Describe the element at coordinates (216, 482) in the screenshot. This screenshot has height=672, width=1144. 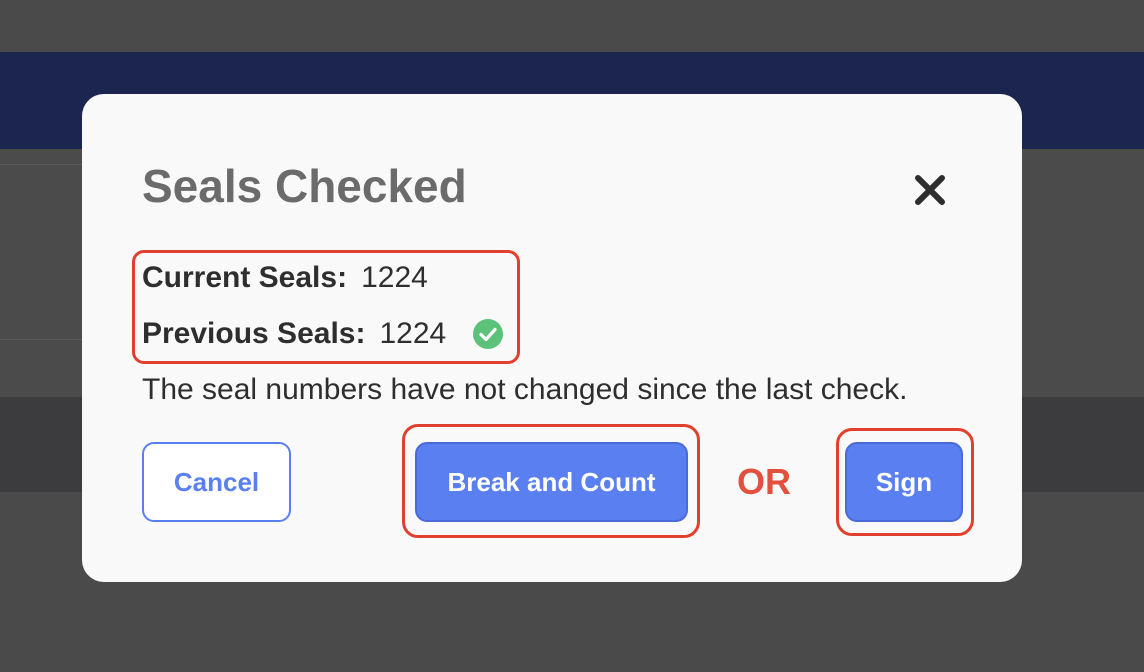
I see `cancel-button: Cancel` at that location.